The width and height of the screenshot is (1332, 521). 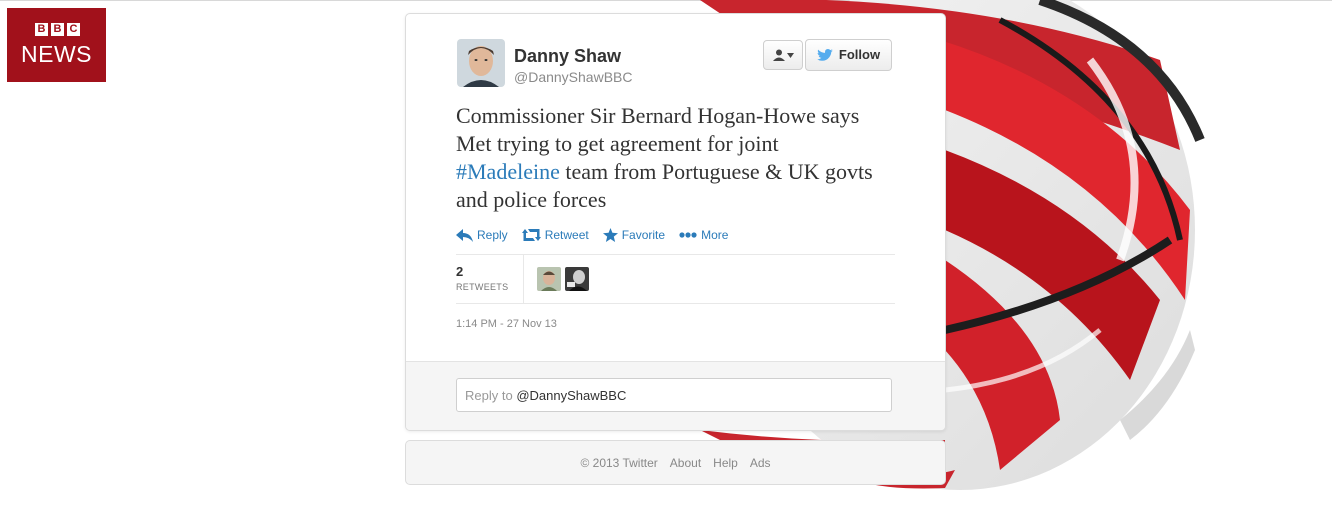 I want to click on reply-action: Reply, so click(x=482, y=235).